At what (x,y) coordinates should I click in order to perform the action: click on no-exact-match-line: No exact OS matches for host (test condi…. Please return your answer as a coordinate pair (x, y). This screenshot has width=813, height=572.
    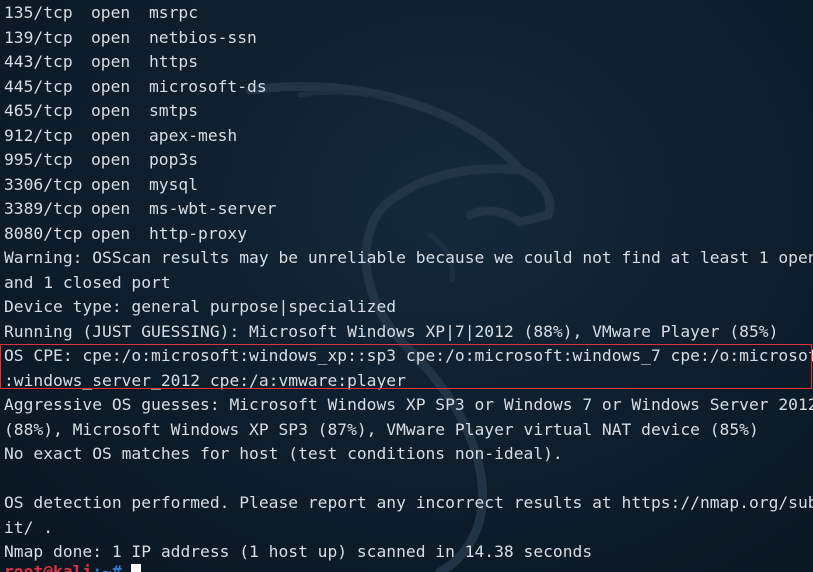
    Looking at the image, I should click on (283, 453).